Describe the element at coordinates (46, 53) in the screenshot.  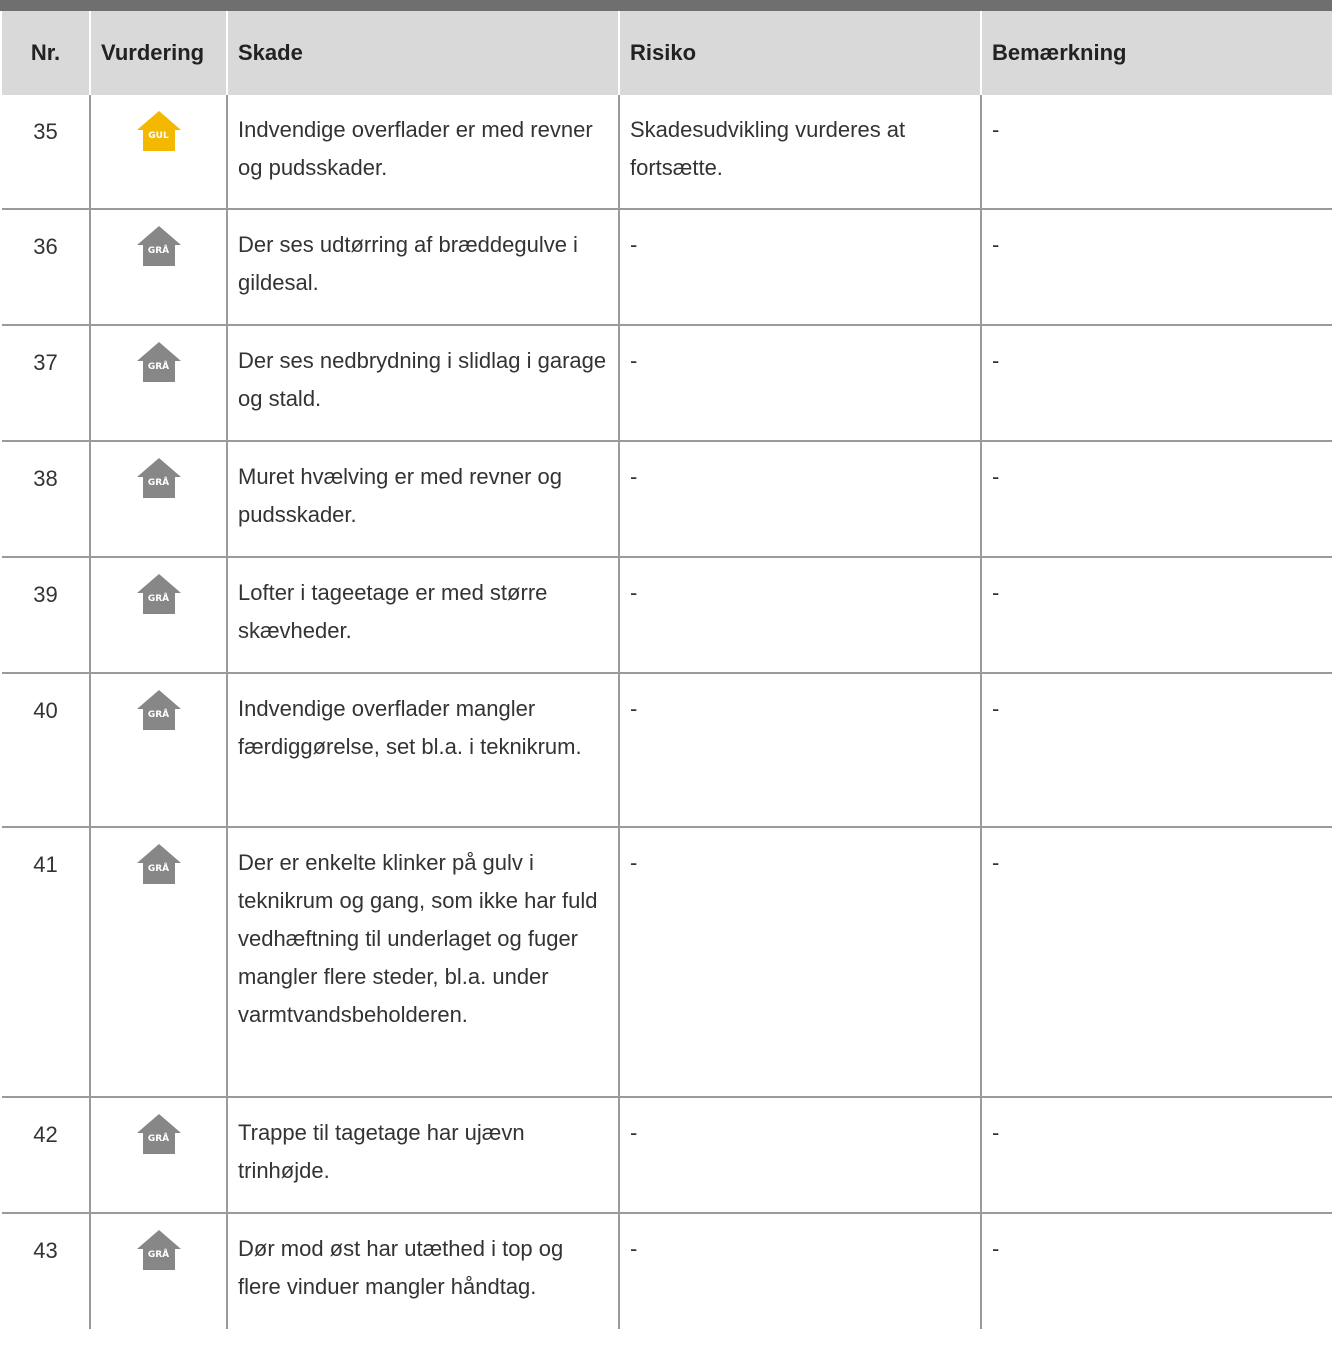
I see `header-nr: Nr.` at that location.